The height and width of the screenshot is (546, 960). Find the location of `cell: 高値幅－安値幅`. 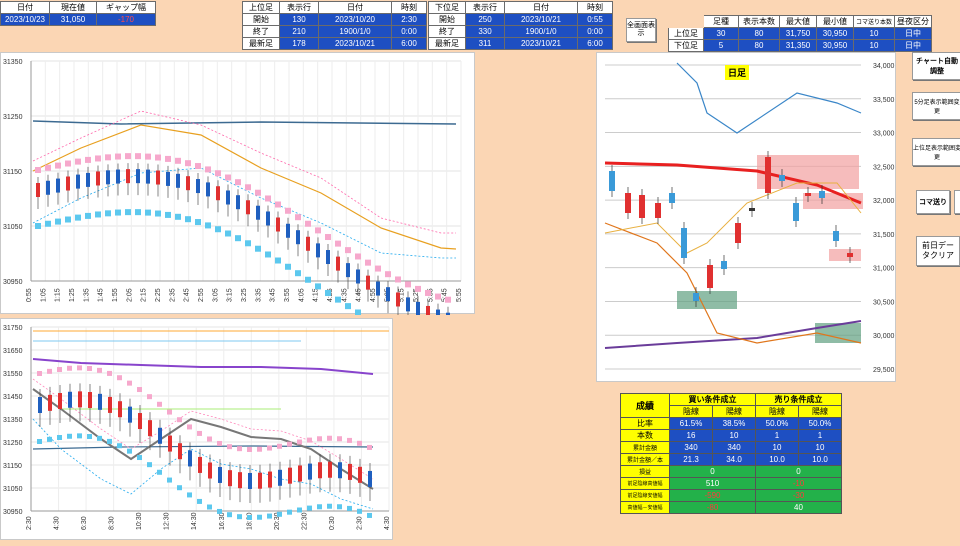

cell: 高値幅－安値幅 is located at coordinates (645, 507).